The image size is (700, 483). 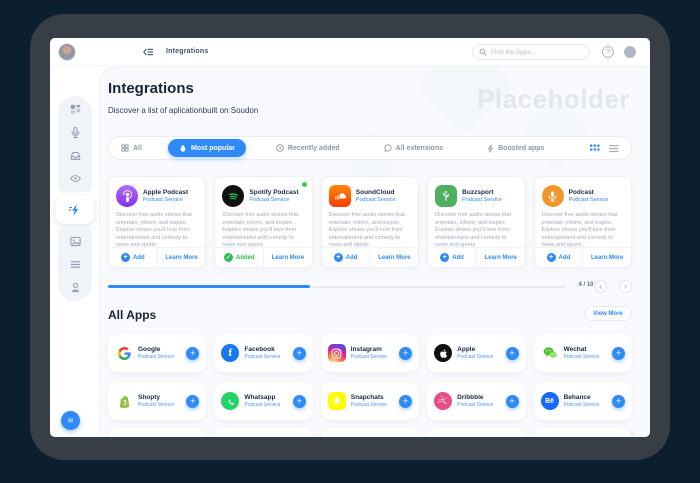 What do you see at coordinates (70, 420) in the screenshot?
I see `app-logo` at bounding box center [70, 420].